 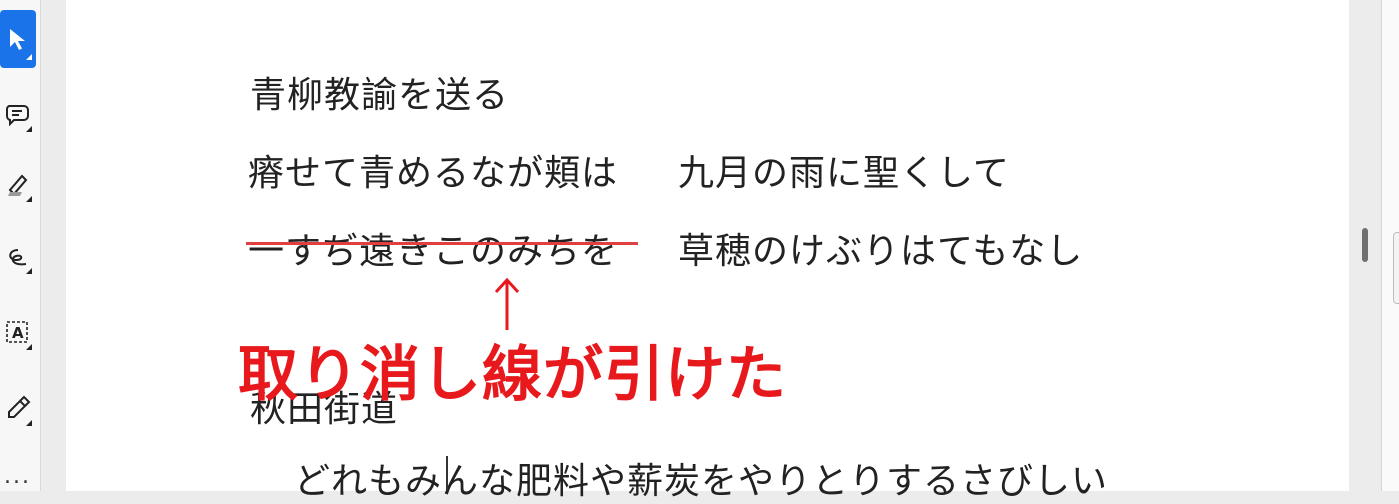 I want to click on comment-bubble-icon, so click(x=17, y=116).